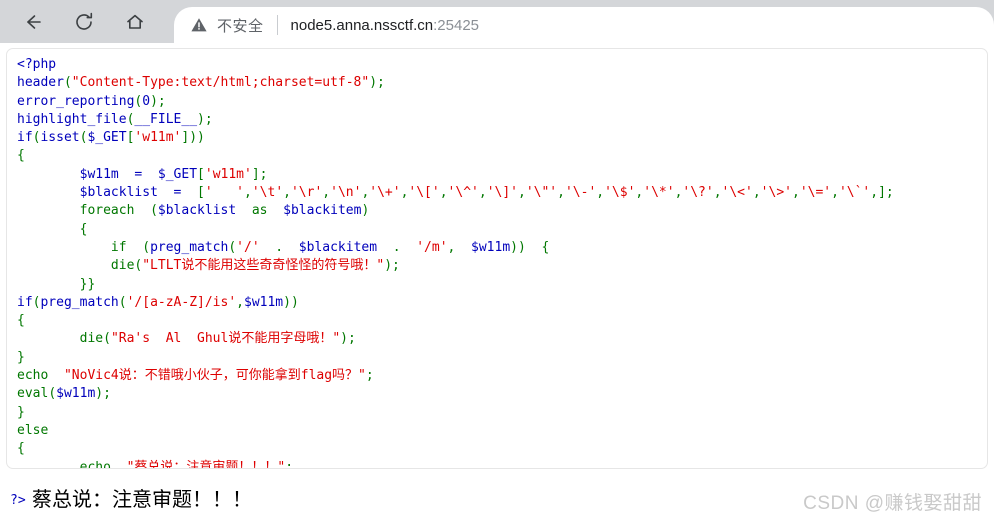 This screenshot has height=521, width=994. I want to click on code-token: '\"', so click(541, 193).